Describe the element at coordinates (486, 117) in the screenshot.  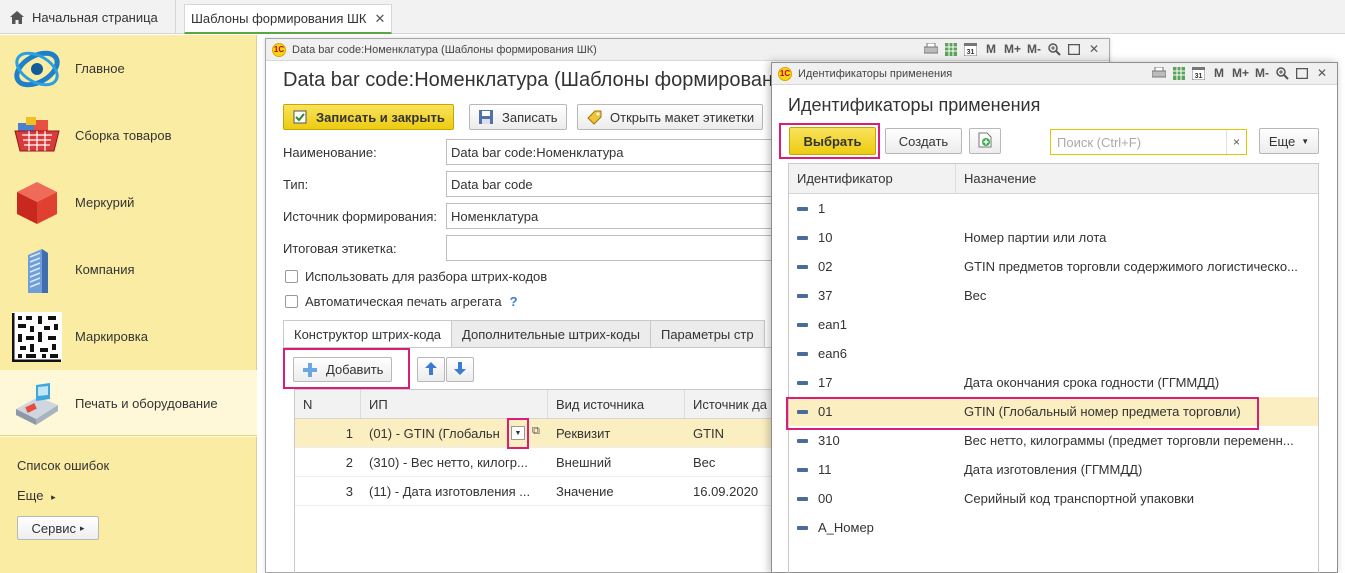
I see `floppy-icon` at that location.